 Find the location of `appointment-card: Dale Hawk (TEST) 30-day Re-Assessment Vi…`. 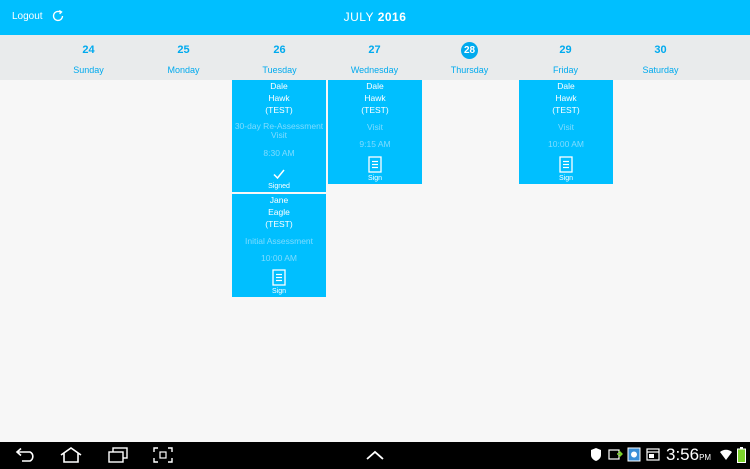

appointment-card: Dale Hawk (TEST) 30-day Re-Assessment Vi… is located at coordinates (279, 136).